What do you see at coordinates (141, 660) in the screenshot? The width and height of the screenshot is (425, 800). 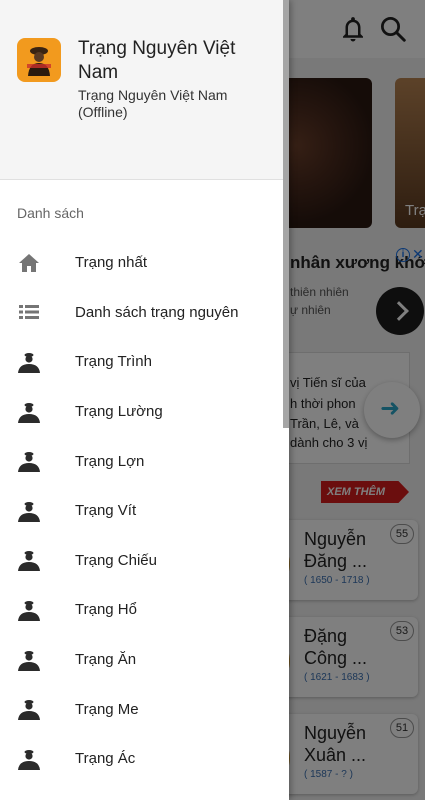 I see `drawer-item-trang-an: Trạng Ăn` at bounding box center [141, 660].